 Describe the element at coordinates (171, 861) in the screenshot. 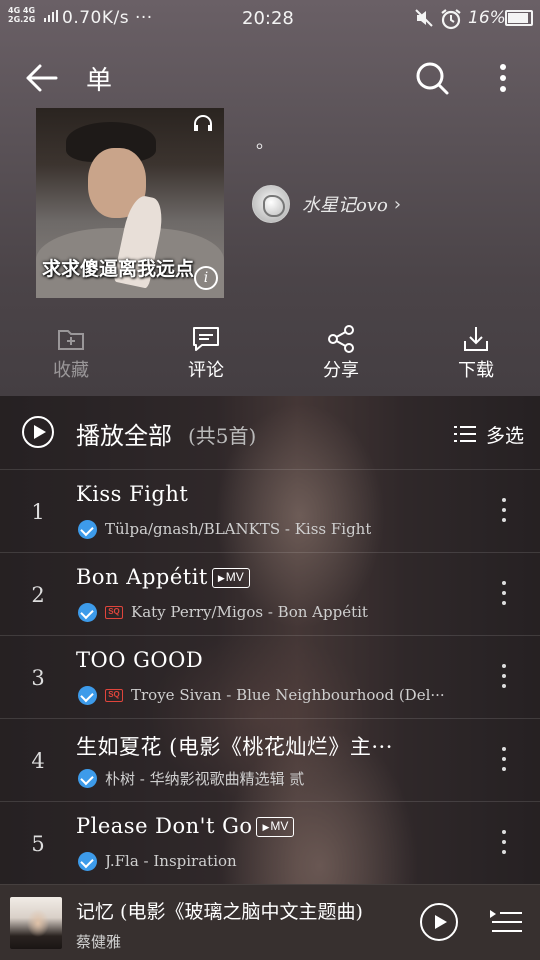

I see `song-meta: J.Fla - Inspiration` at that location.